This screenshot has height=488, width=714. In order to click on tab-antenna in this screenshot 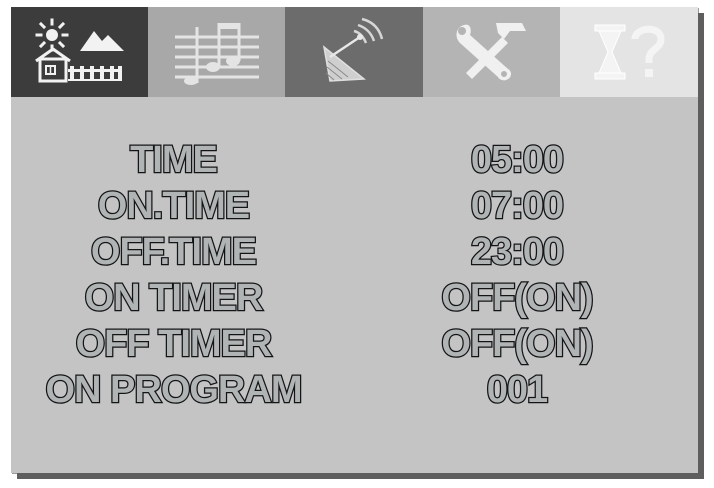, I will do `click(354, 52)`.